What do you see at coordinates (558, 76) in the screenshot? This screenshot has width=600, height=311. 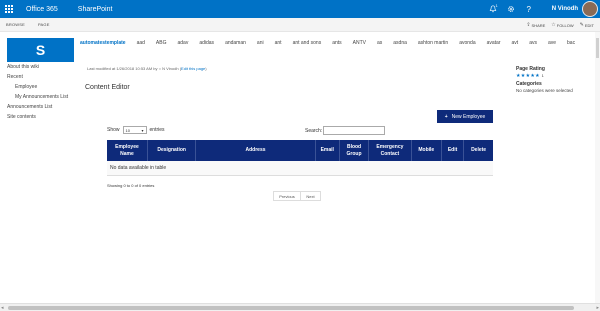 I see `rating-stars: ★★★★★ 1` at bounding box center [558, 76].